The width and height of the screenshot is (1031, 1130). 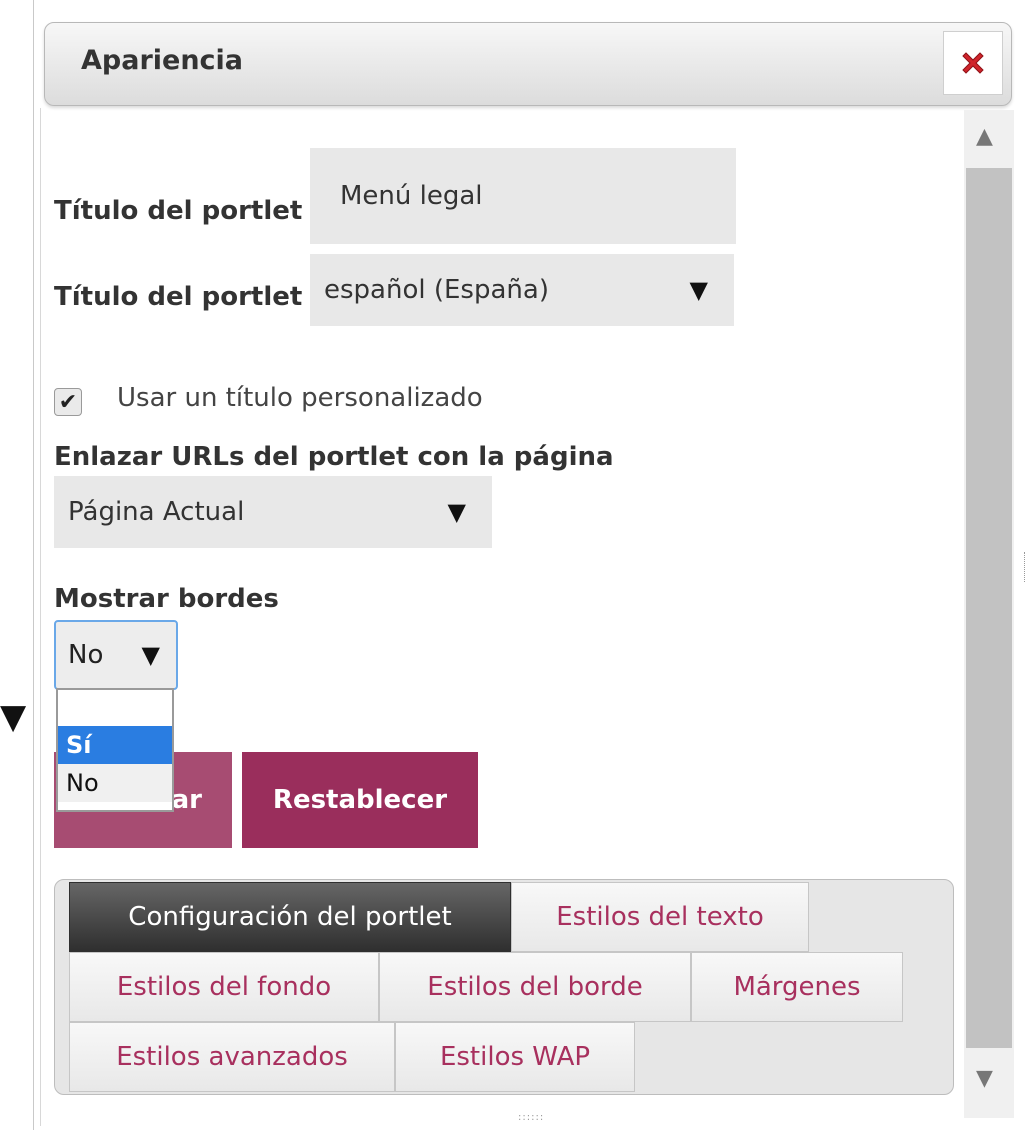 I want to click on side-resize-grip, so click(x=1026, y=567).